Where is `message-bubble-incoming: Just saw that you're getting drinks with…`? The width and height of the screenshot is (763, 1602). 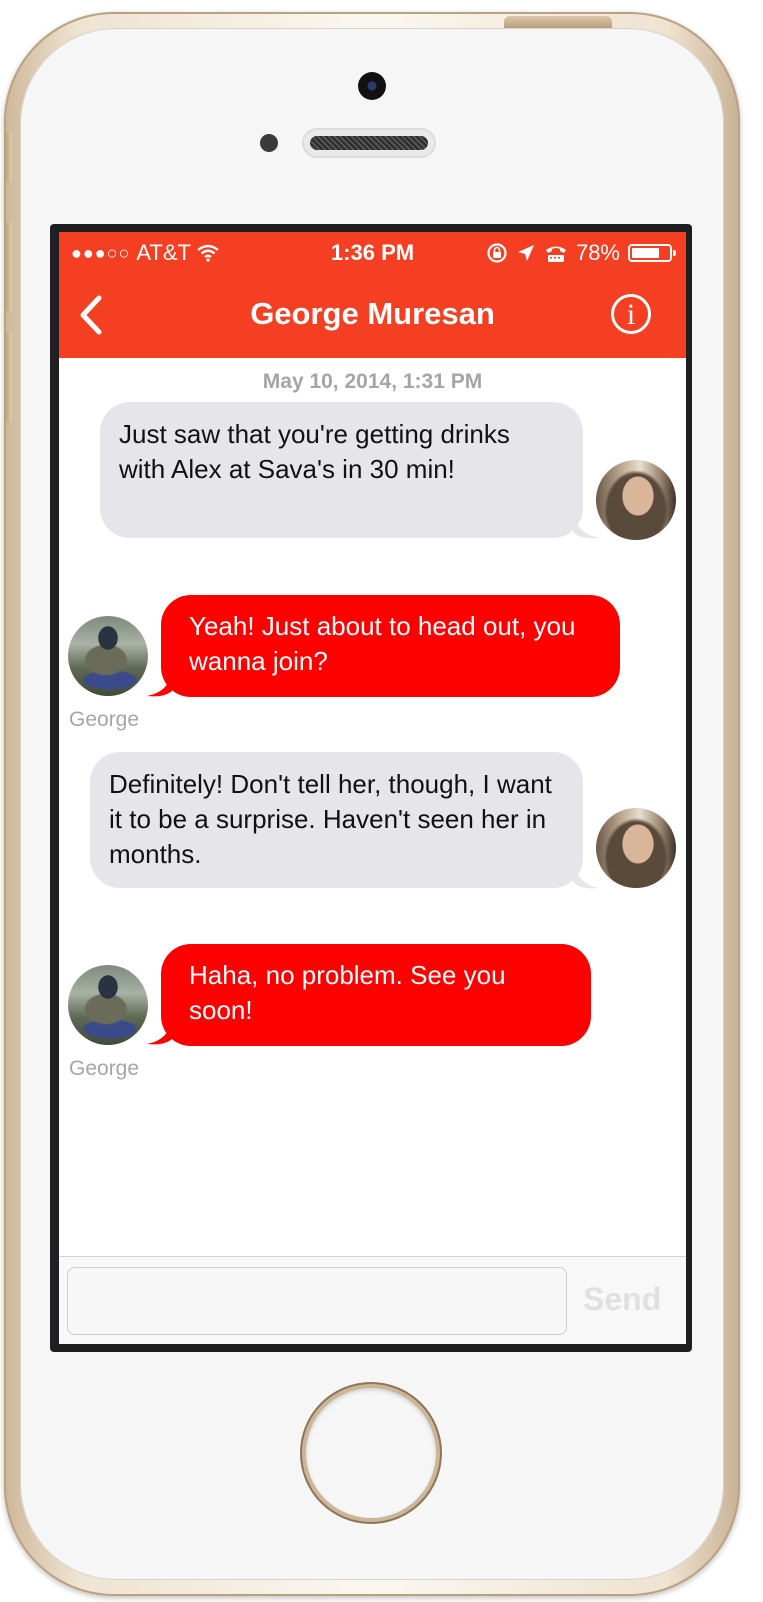
message-bubble-incoming: Just saw that you're getting drinks with… is located at coordinates (341, 470).